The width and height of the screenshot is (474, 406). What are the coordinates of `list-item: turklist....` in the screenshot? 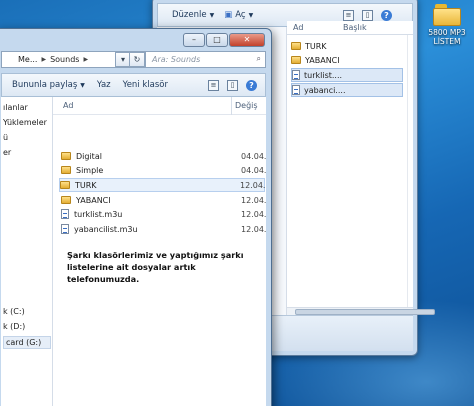 It's located at (347, 75).